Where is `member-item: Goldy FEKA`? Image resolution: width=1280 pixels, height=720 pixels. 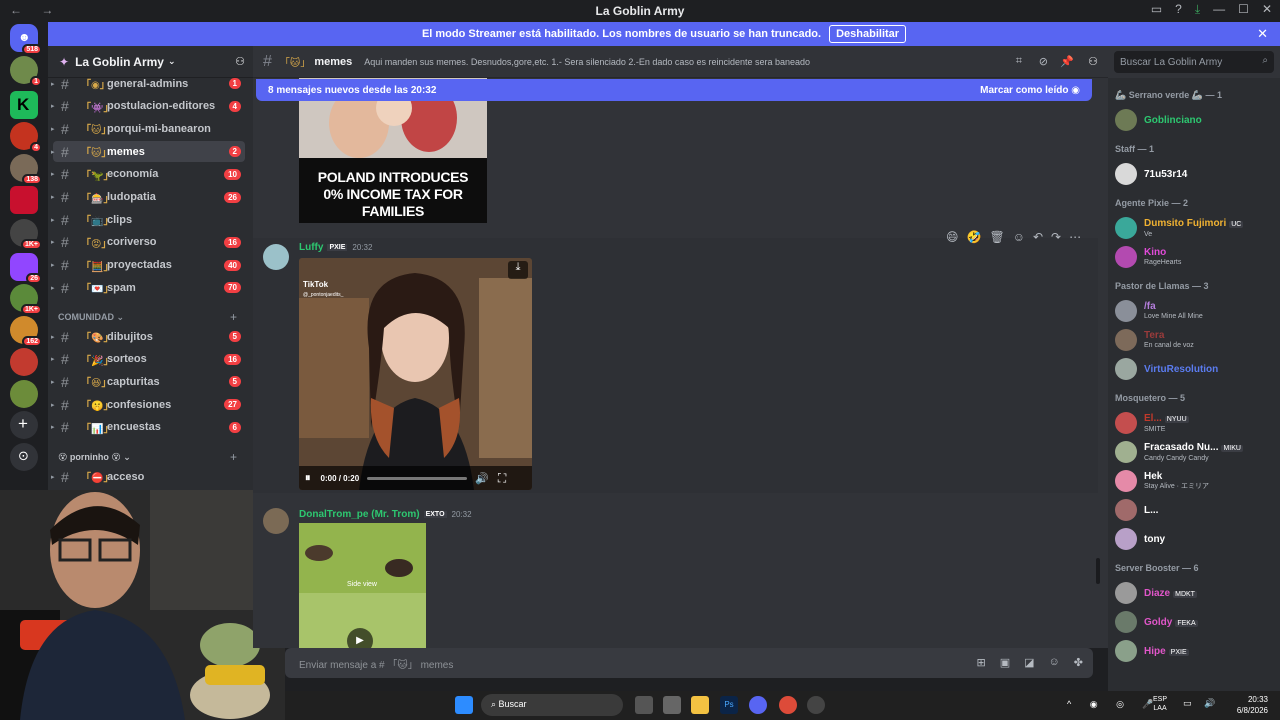 member-item: Goldy FEKA is located at coordinates (1195, 622).